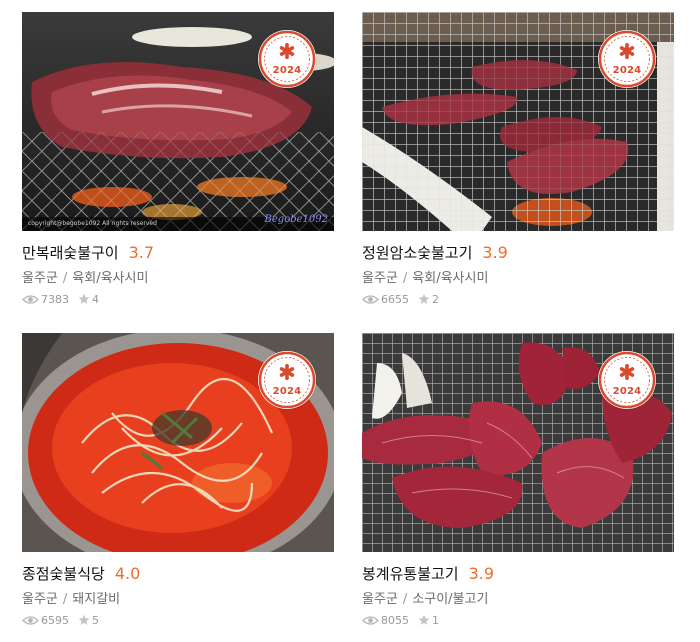  I want to click on restaurant-stats: 6595 5, so click(178, 620).